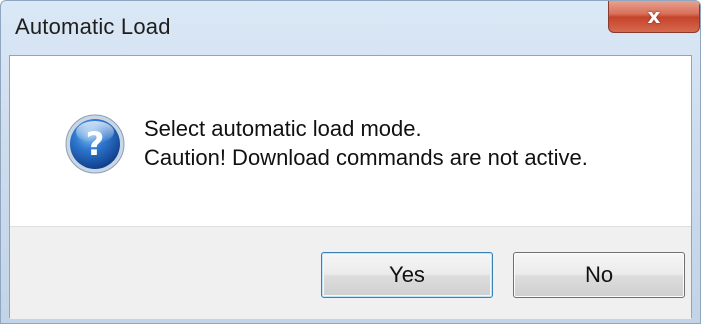 The width and height of the screenshot is (701, 324). I want to click on question-glyph: ?, so click(95, 144).